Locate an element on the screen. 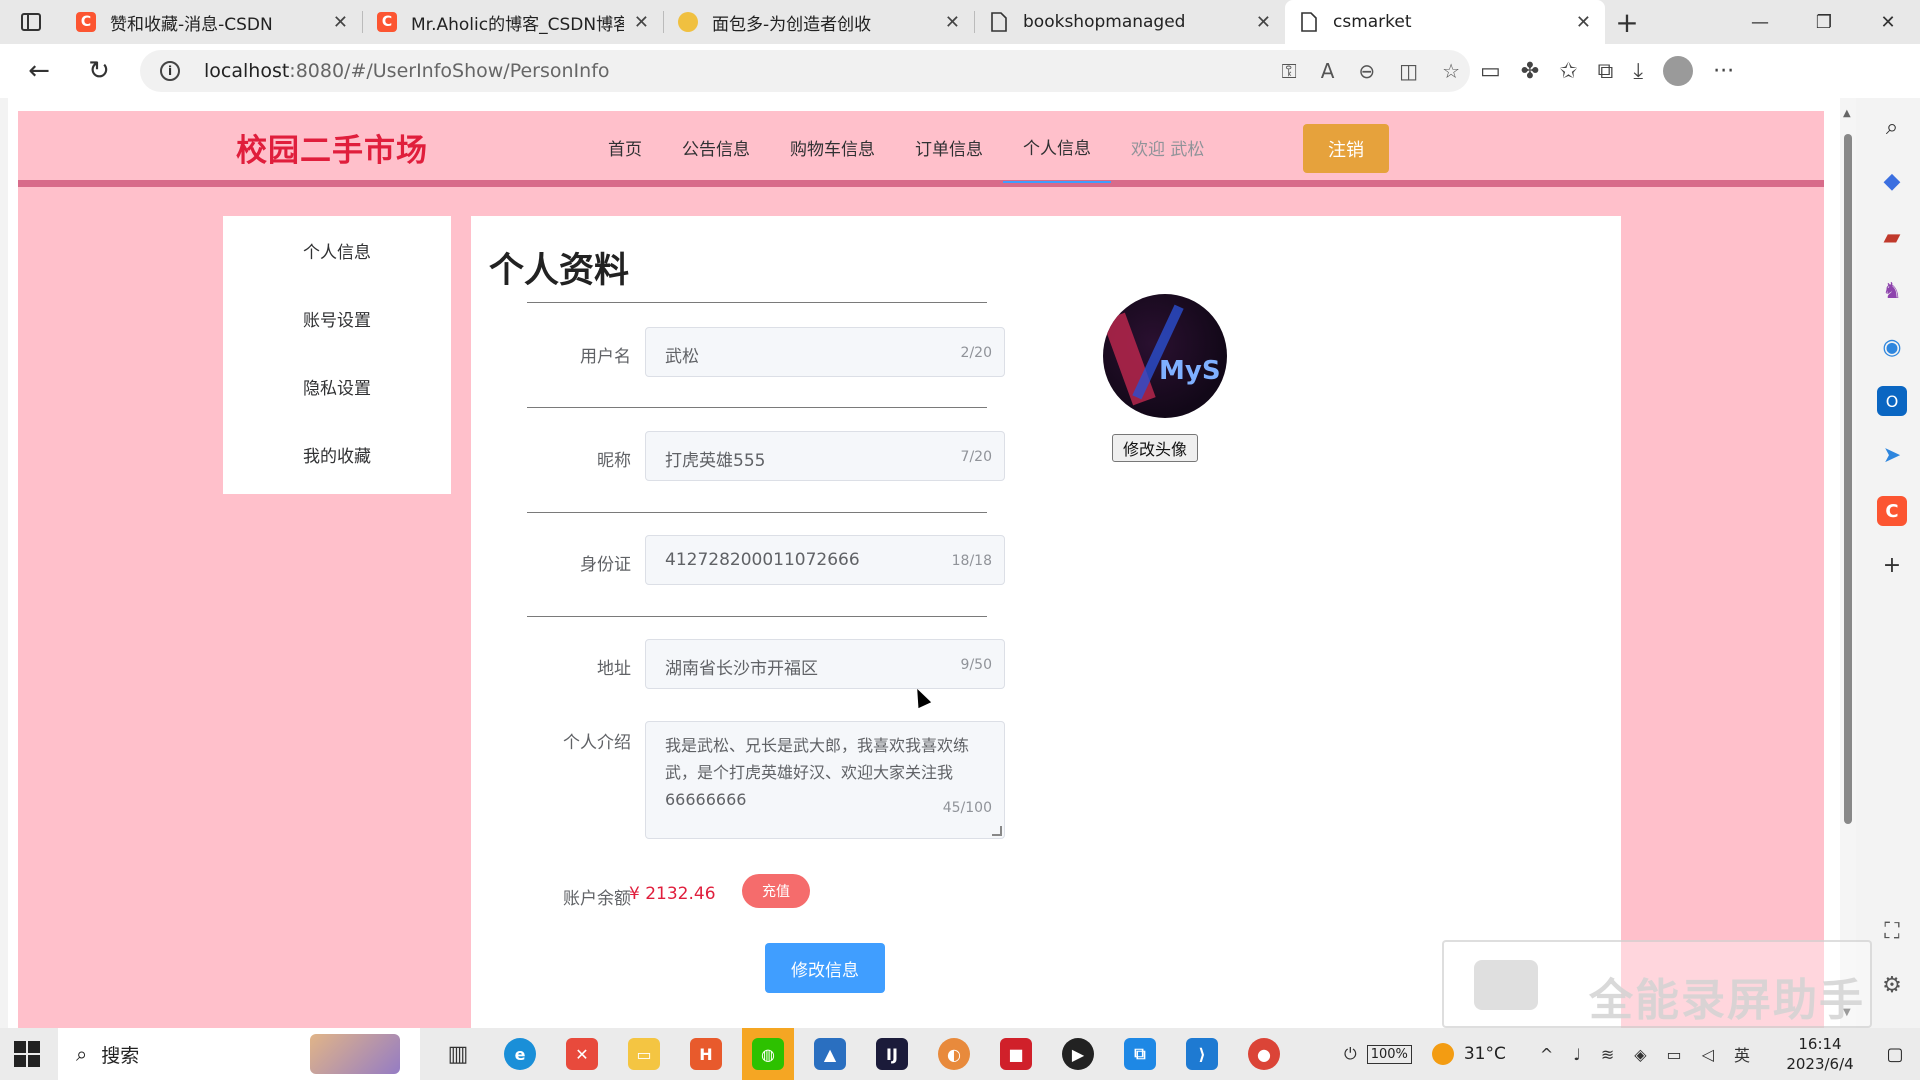 The height and width of the screenshot is (1080, 1920). weather-temp: 31°C is located at coordinates (1485, 1054).